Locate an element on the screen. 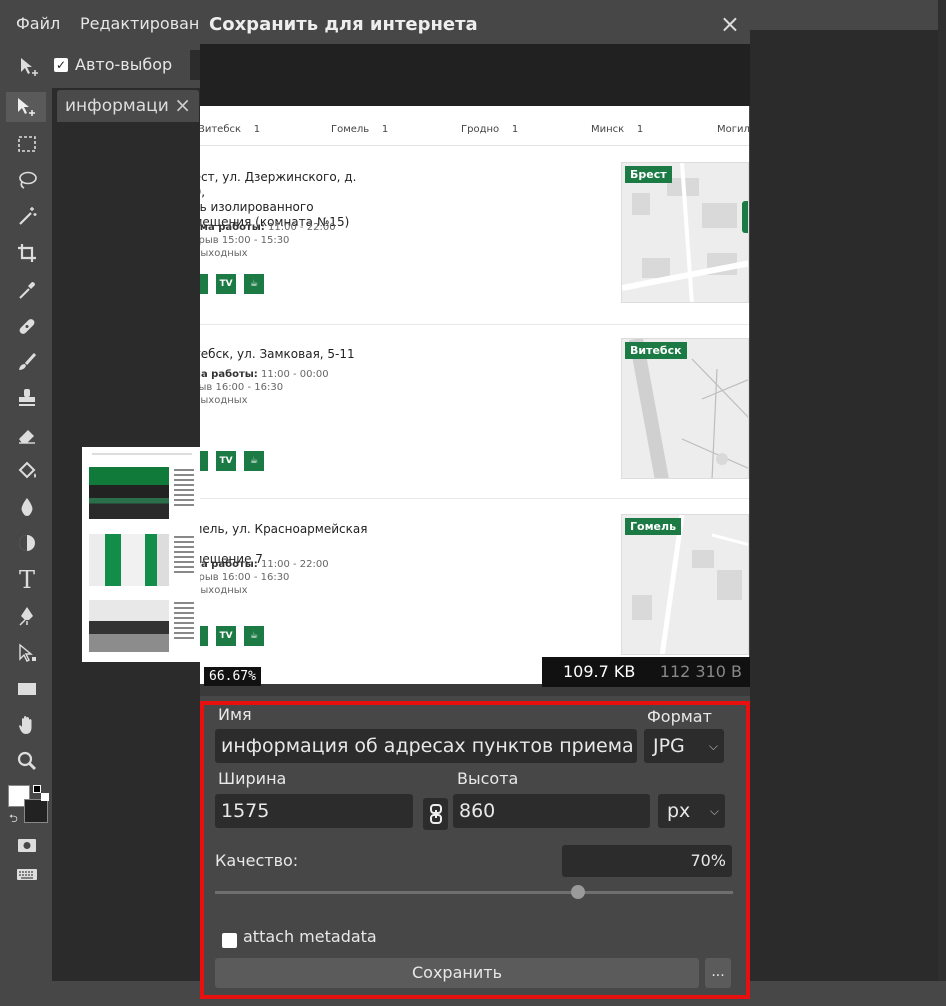 The height and width of the screenshot is (1006, 946). mask-icon is located at coordinates (27, 845).